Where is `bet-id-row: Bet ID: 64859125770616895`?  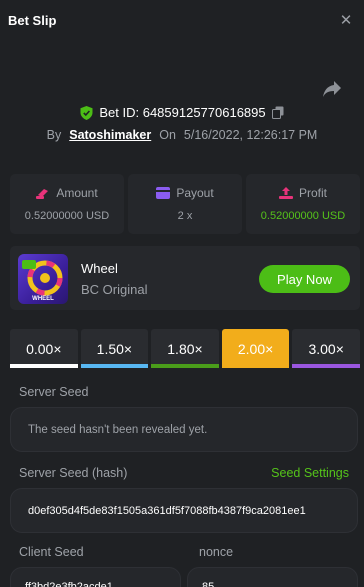 bet-id-row: Bet ID: 64859125770616895 is located at coordinates (182, 112).